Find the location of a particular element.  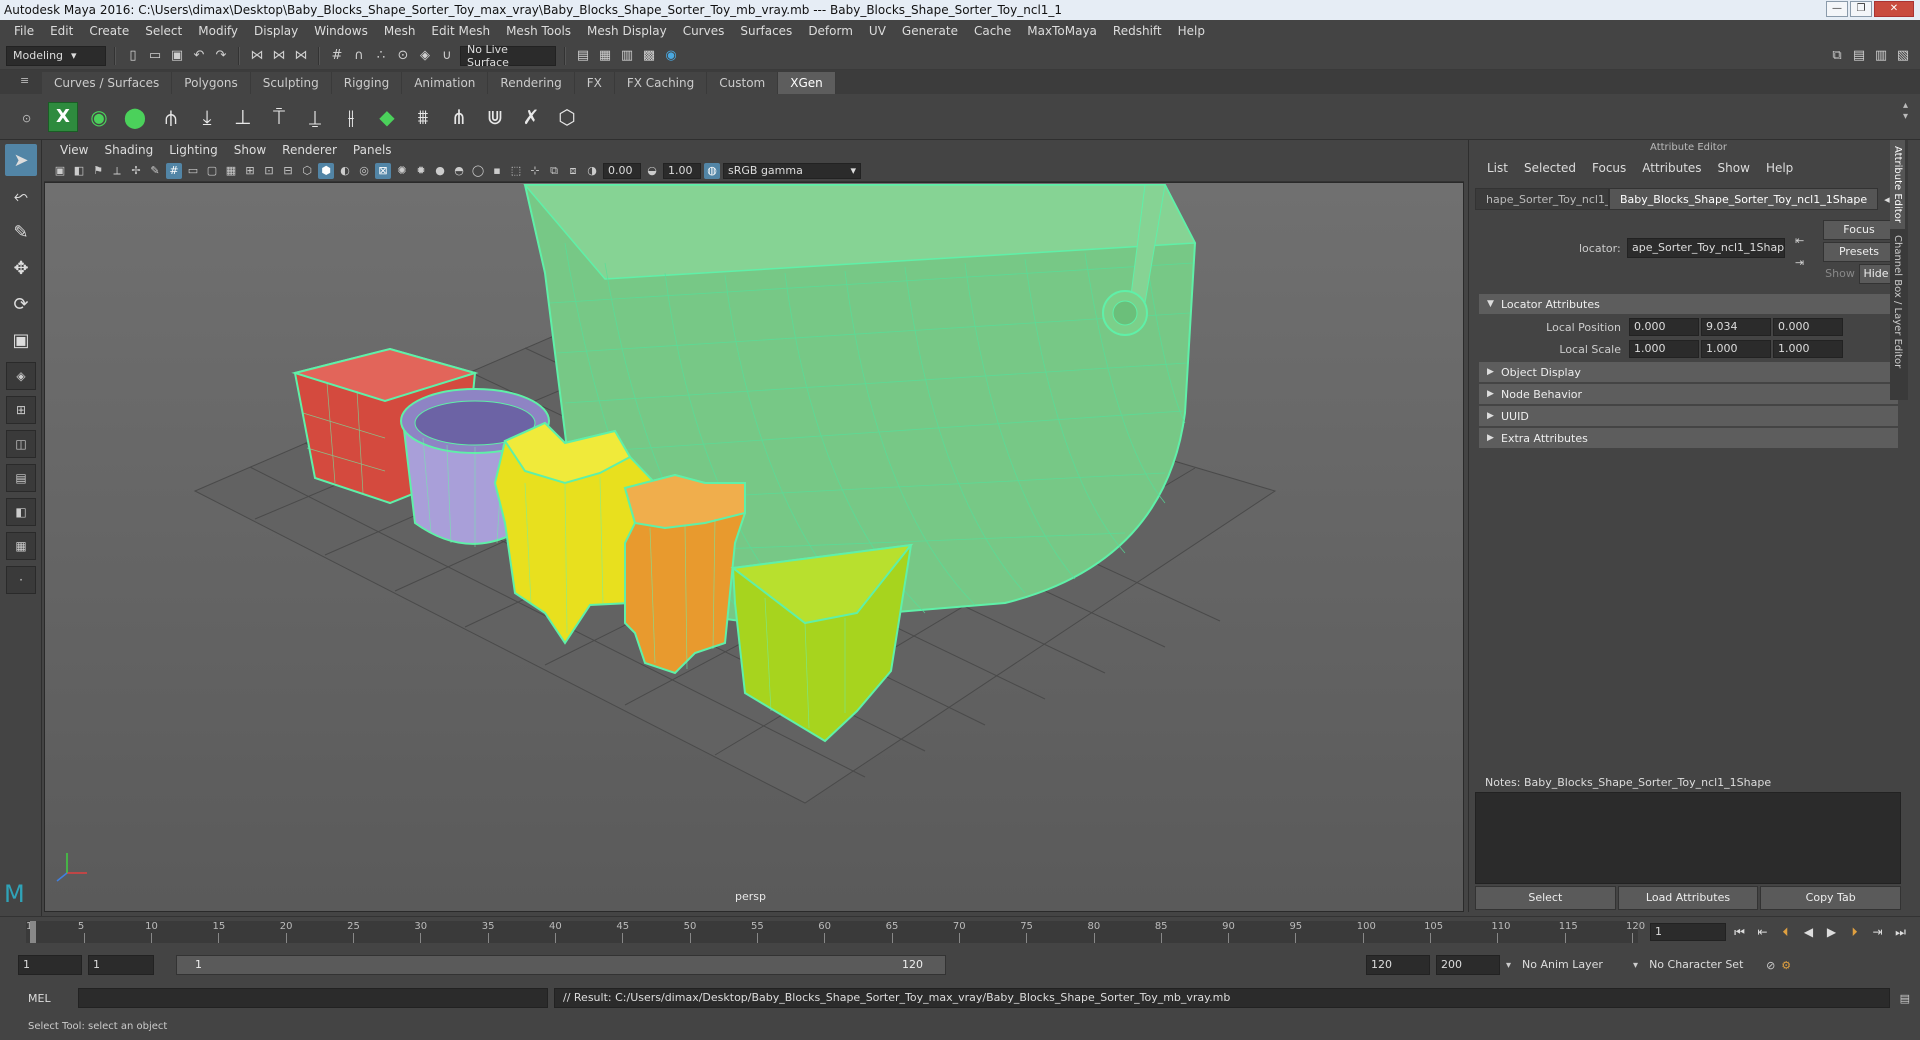

use-default-material-icon: ◐ is located at coordinates (345, 171).